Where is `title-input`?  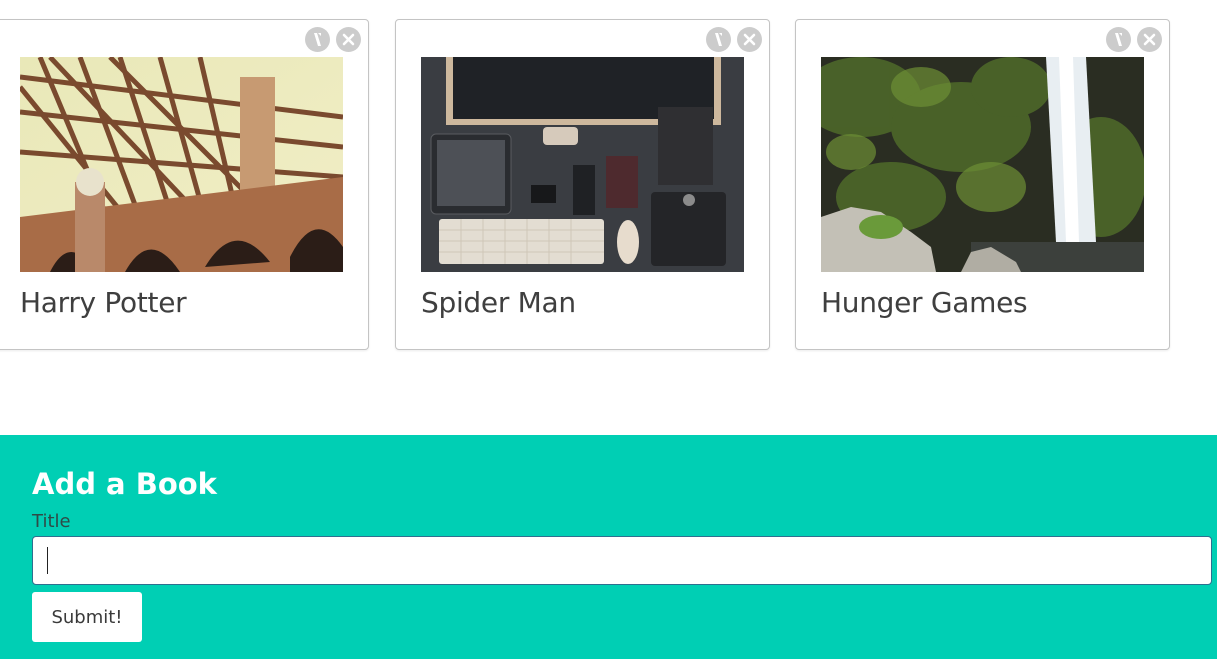 title-input is located at coordinates (622, 560).